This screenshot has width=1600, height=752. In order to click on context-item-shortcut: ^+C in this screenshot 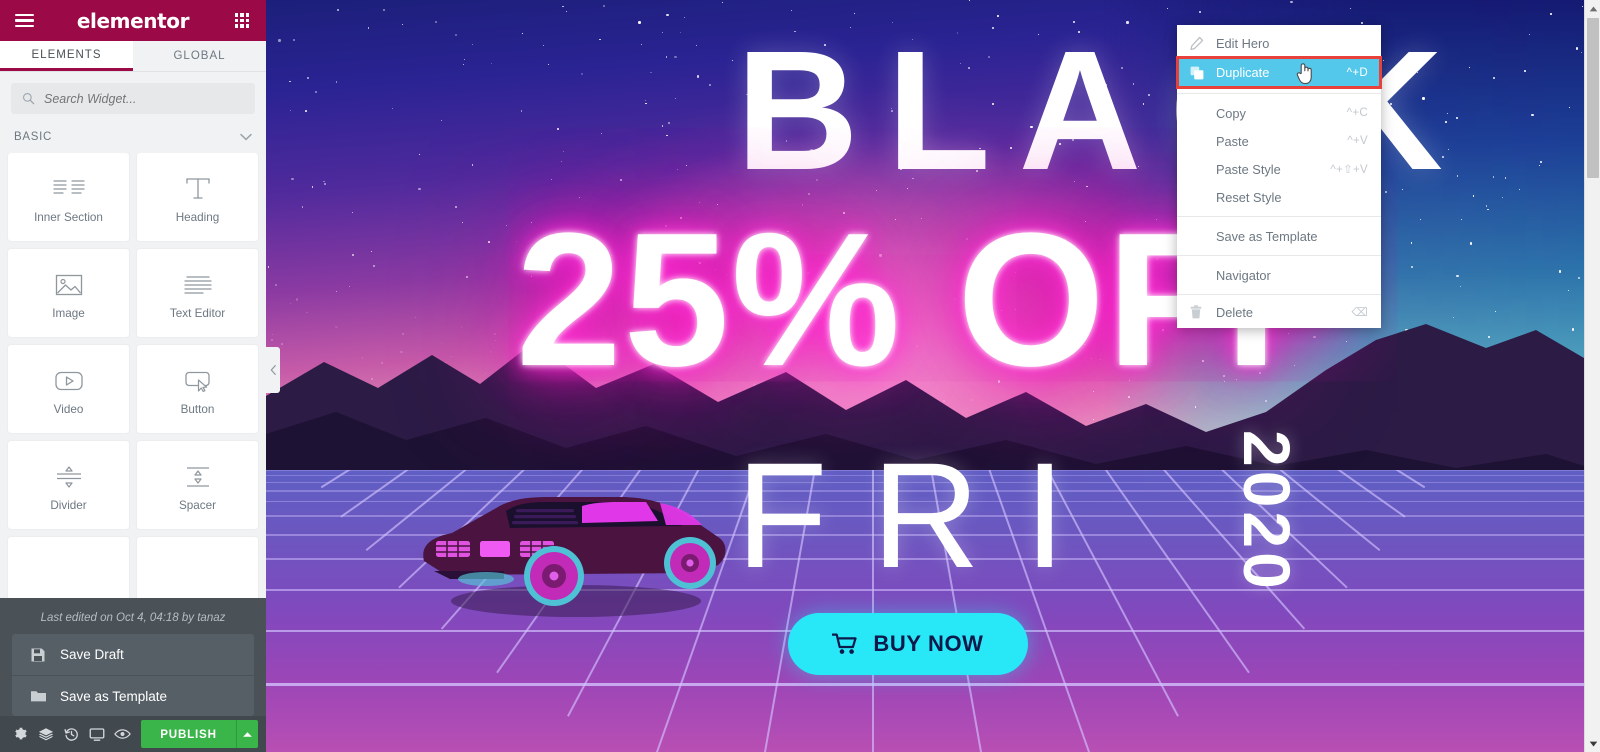, I will do `click(1357, 113)`.